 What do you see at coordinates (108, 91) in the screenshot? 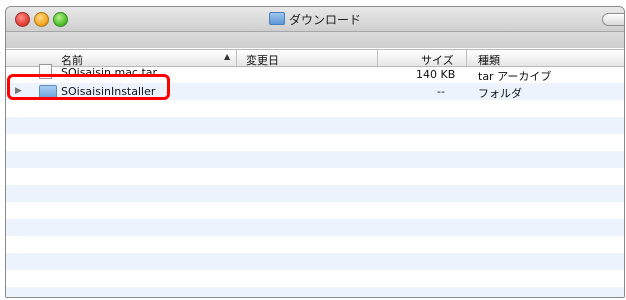
I see `file-name: SOisaisinInstaller` at bounding box center [108, 91].